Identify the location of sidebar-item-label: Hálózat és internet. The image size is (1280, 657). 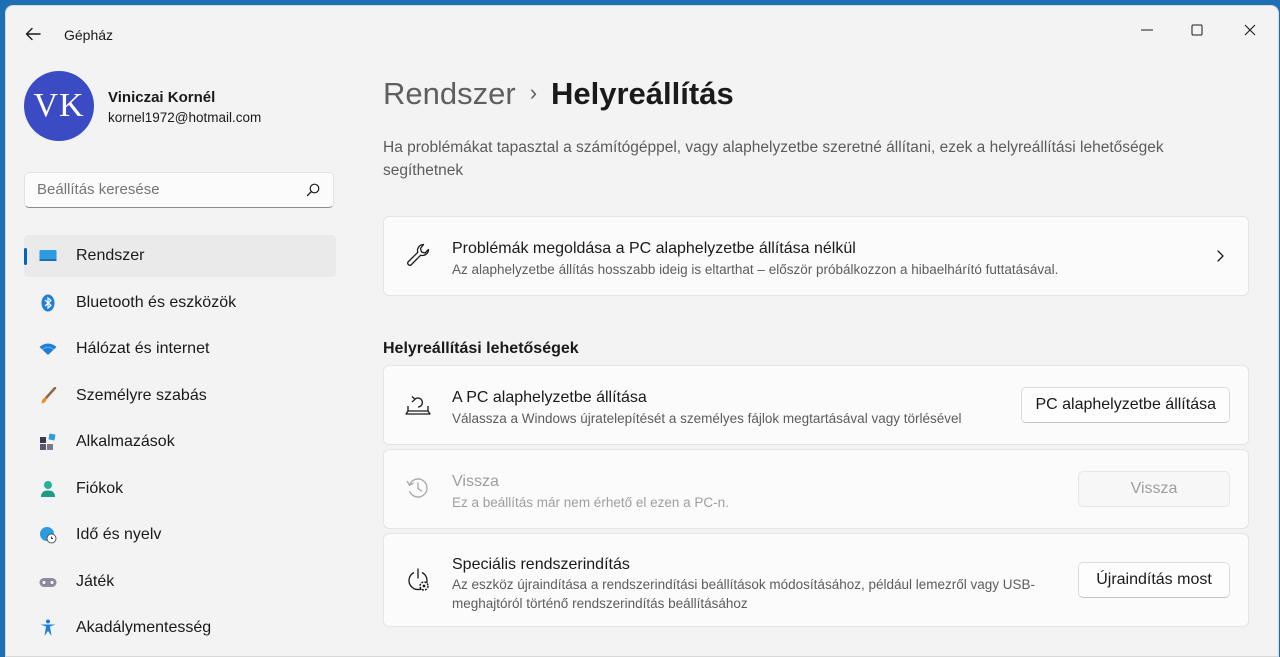
(143, 348).